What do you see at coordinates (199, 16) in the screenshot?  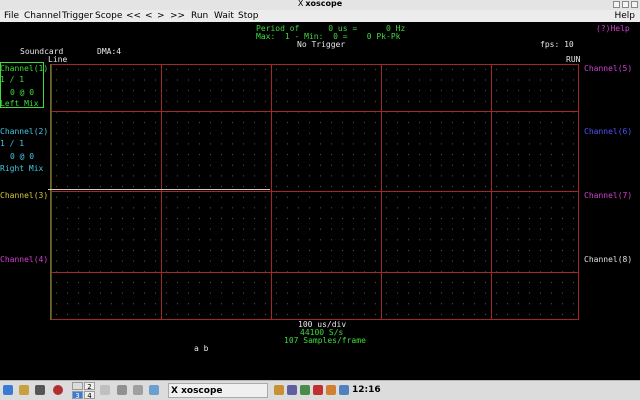 I see `menu-run: Run` at bounding box center [199, 16].